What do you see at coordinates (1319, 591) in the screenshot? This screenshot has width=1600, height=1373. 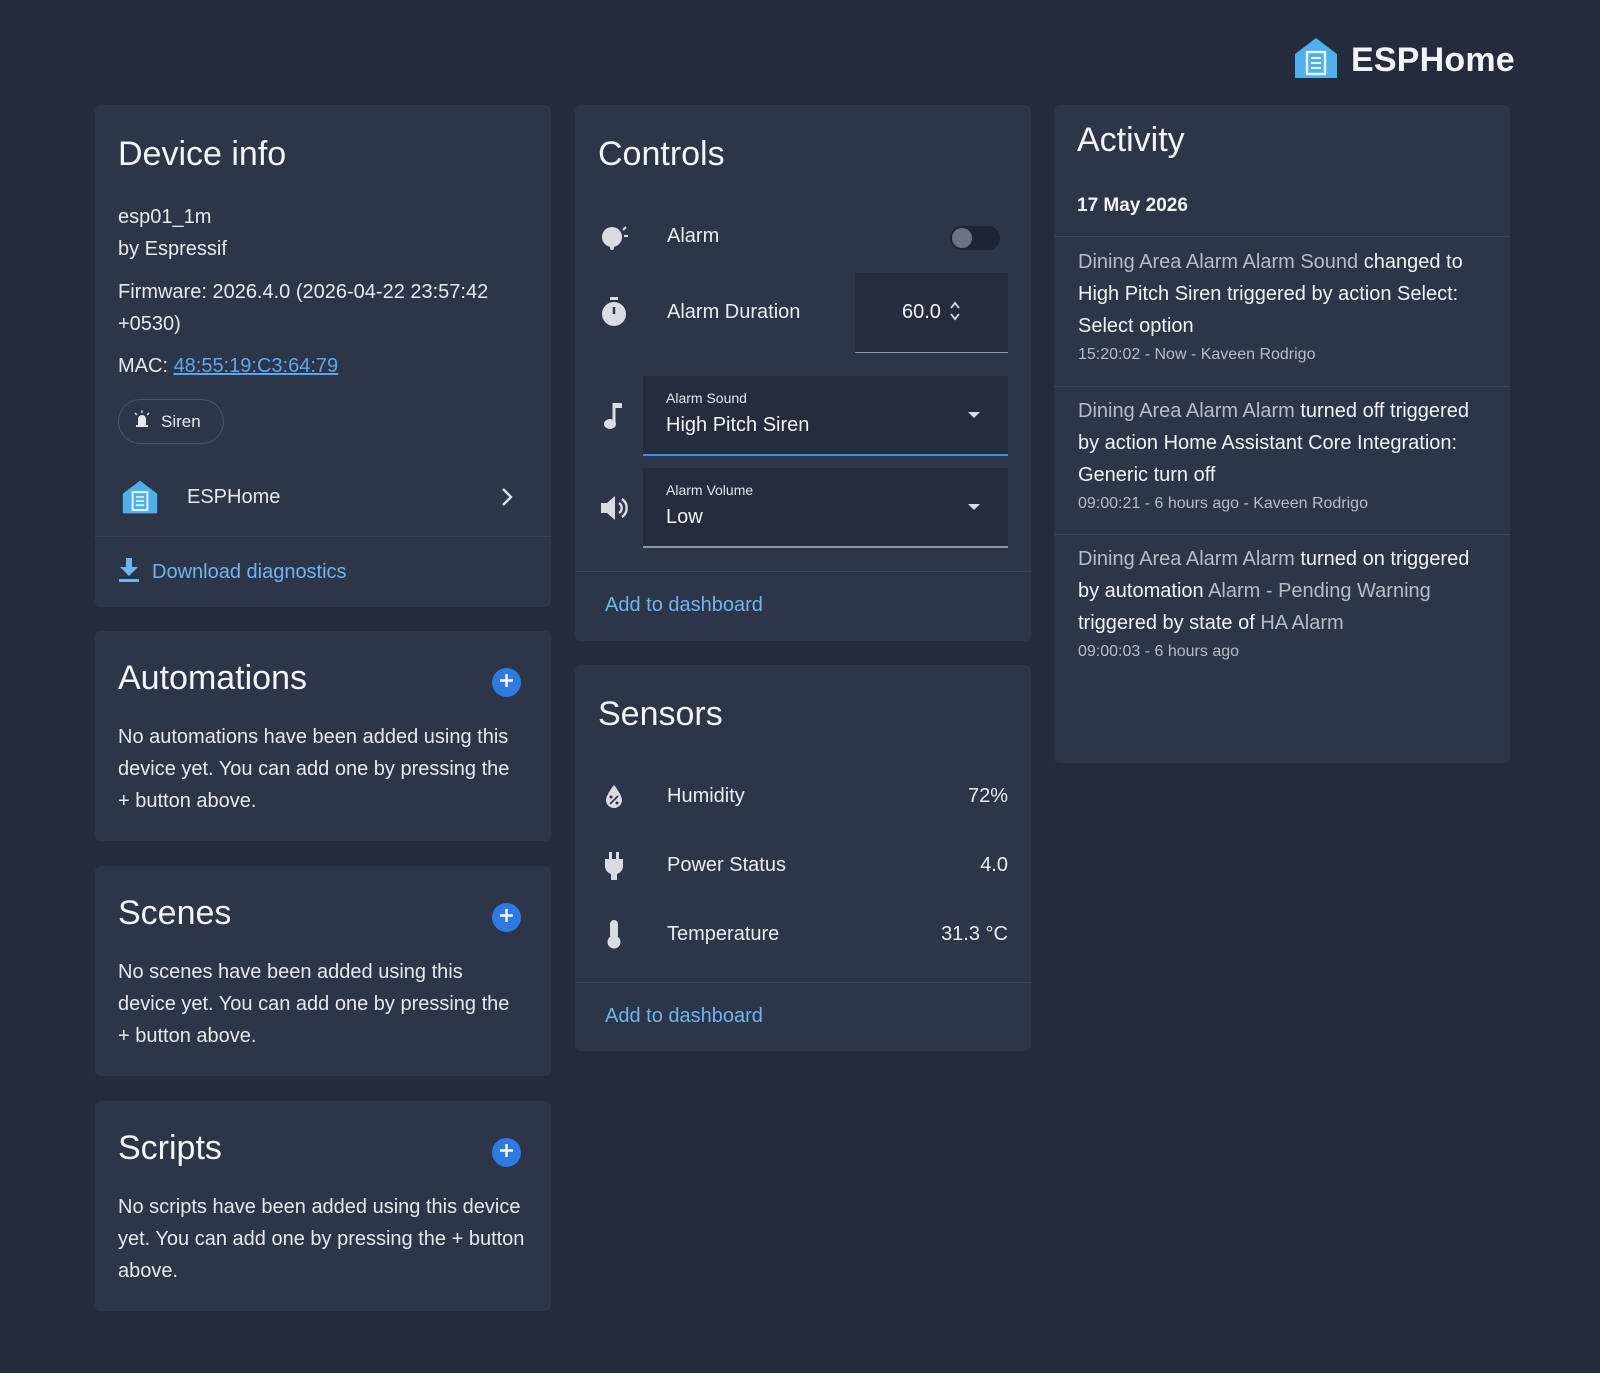 I see `activity-automation-link: Alarm - Pending Warning` at bounding box center [1319, 591].